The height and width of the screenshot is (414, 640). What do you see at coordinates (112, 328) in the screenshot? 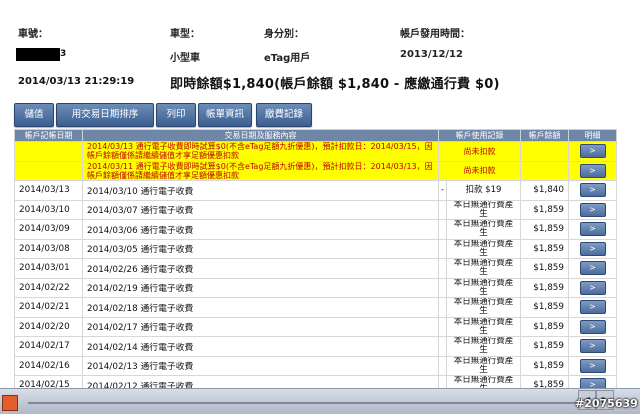
I see `tx-date: 2014/02/17` at bounding box center [112, 328].